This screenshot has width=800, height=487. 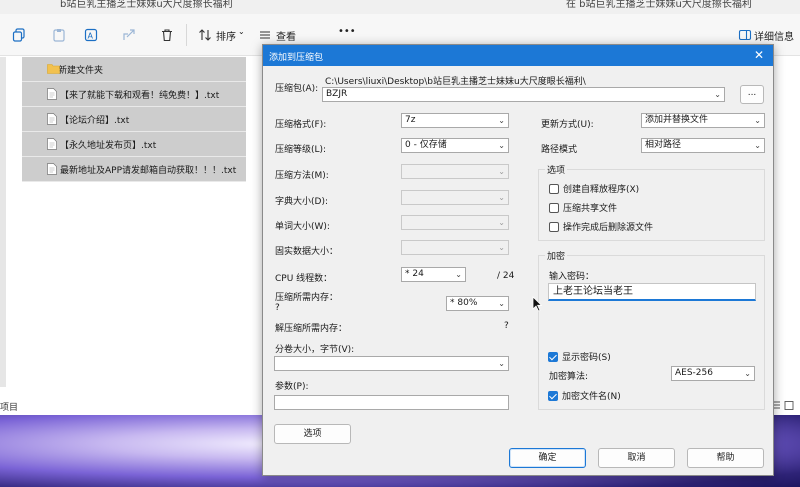 What do you see at coordinates (134, 169) in the screenshot?
I see `list-item: 最新地址及APP请发邮箱自动获取！！！.txt` at bounding box center [134, 169].